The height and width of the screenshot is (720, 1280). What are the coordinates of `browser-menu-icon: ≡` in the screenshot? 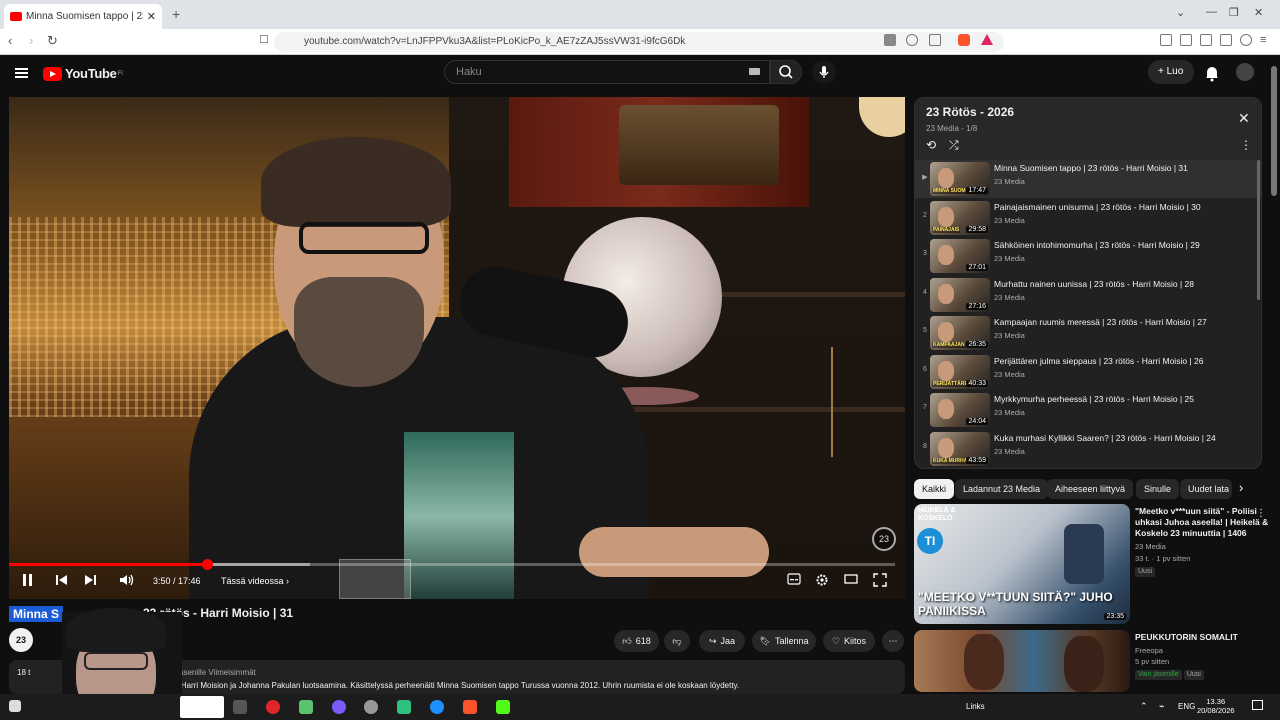 It's located at (1266, 40).